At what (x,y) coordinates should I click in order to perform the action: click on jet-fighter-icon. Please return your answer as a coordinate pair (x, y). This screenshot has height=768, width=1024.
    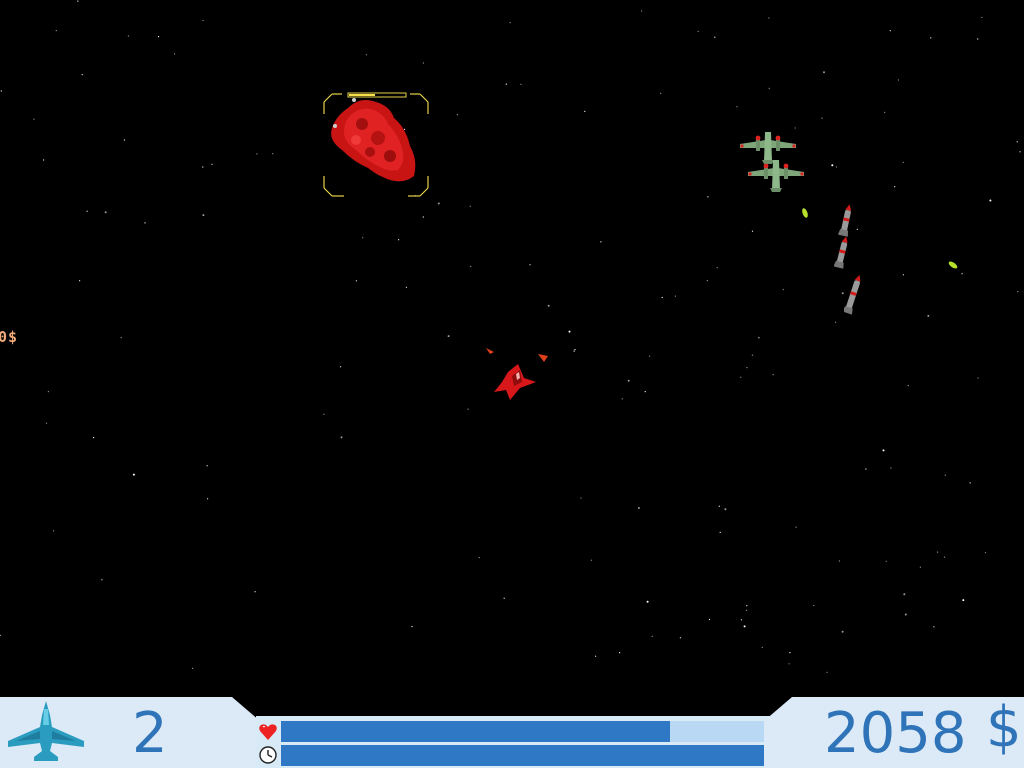
    Looking at the image, I should click on (46, 731).